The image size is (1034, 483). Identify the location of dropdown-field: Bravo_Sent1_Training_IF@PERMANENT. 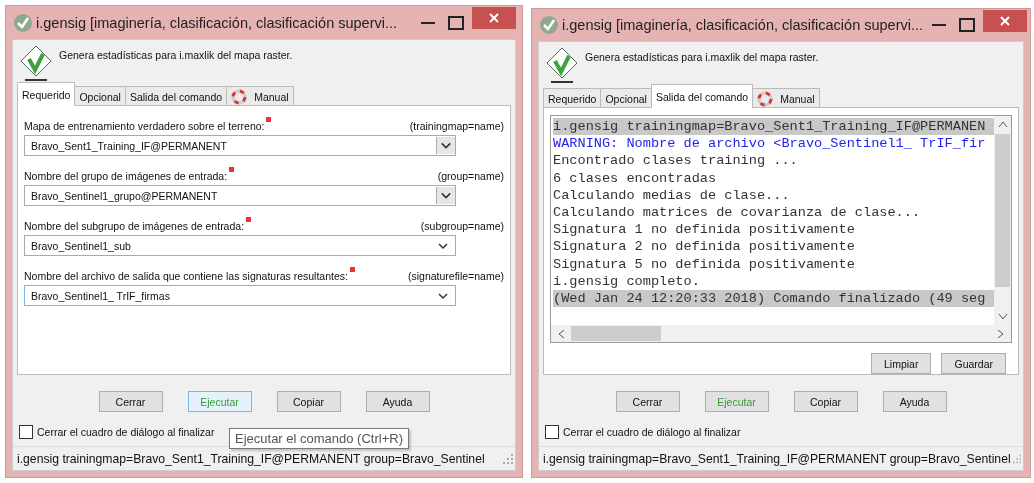
(240, 145).